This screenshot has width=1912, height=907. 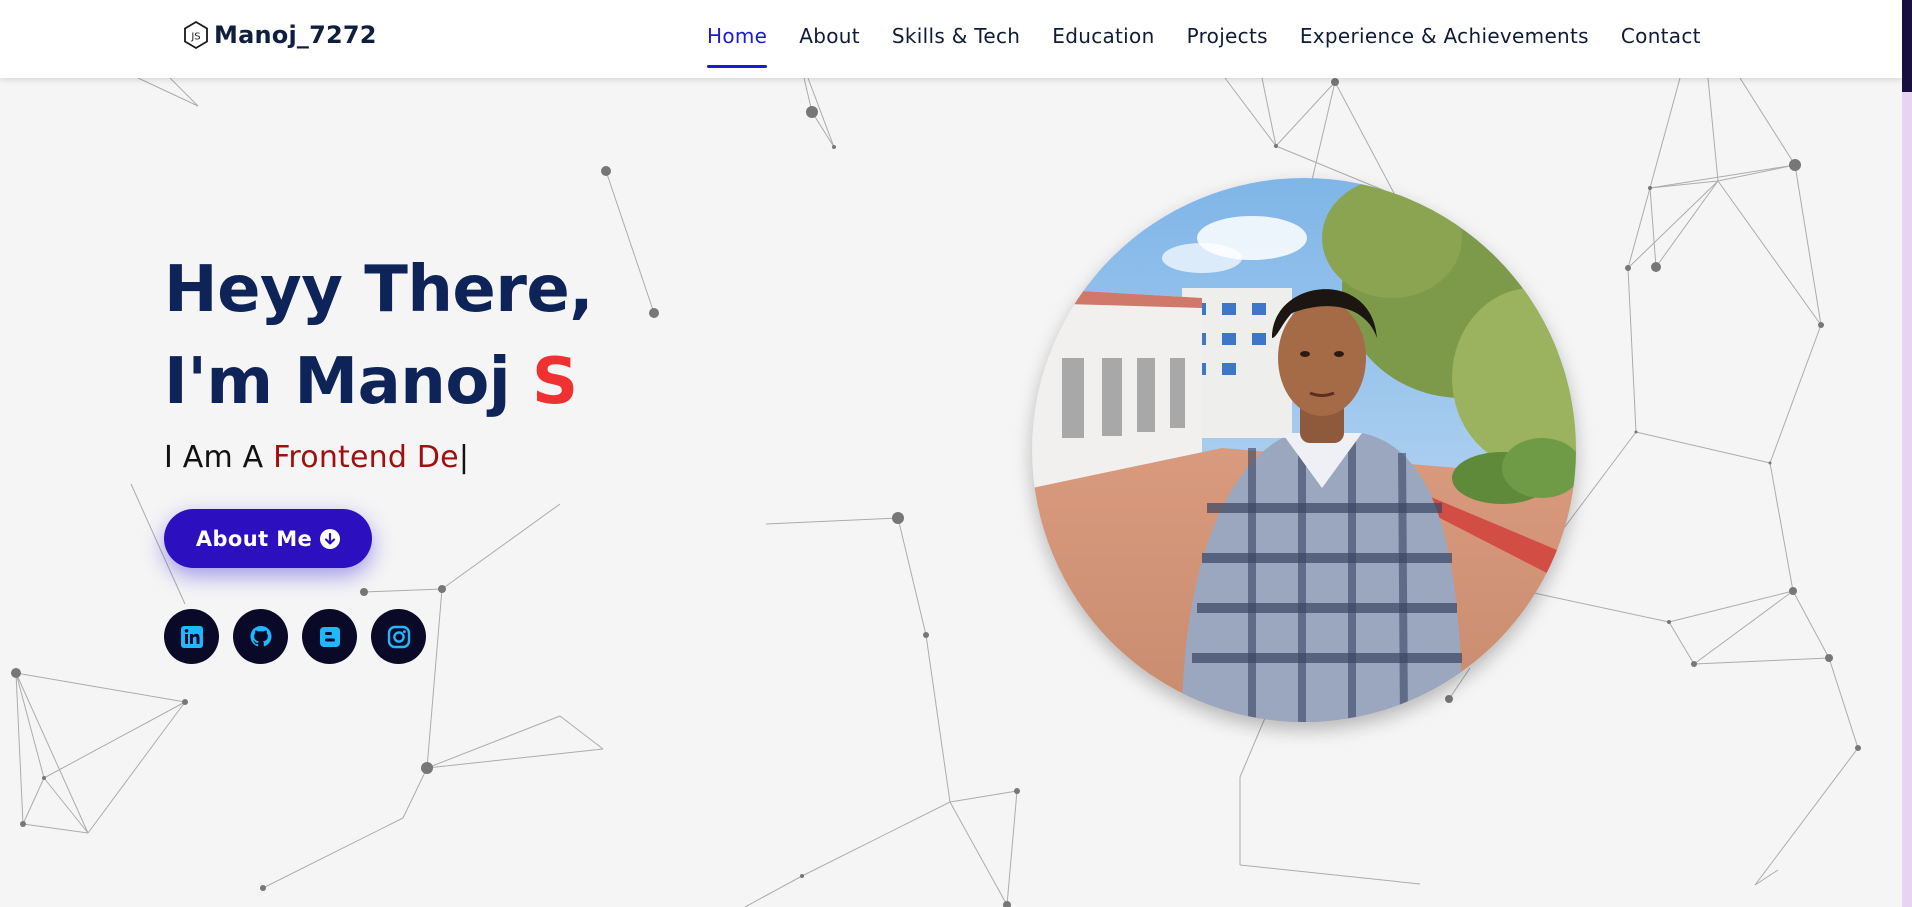 I want to click on nav-contact: Contact, so click(x=1661, y=44).